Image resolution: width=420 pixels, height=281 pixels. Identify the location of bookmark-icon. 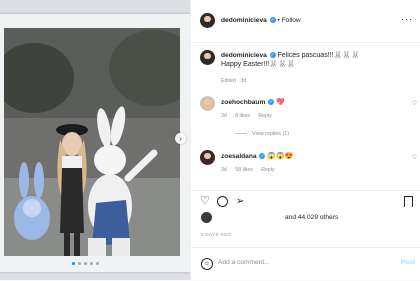
(408, 201).